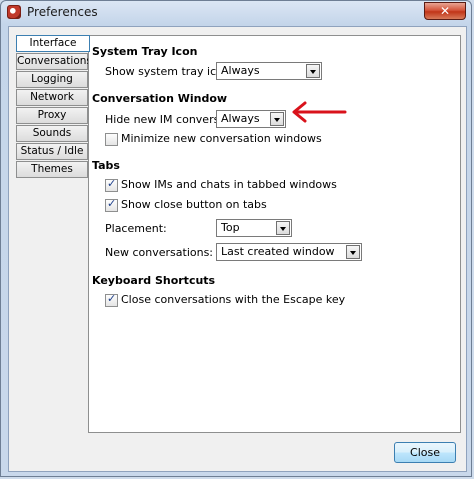  What do you see at coordinates (53, 43) in the screenshot?
I see `tab-interface: Interface` at bounding box center [53, 43].